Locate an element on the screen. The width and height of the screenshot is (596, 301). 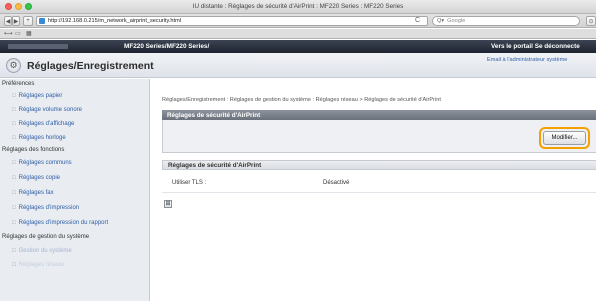
sidebar-item-volume: □ Réglage volume sonore is located at coordinates (47, 110).